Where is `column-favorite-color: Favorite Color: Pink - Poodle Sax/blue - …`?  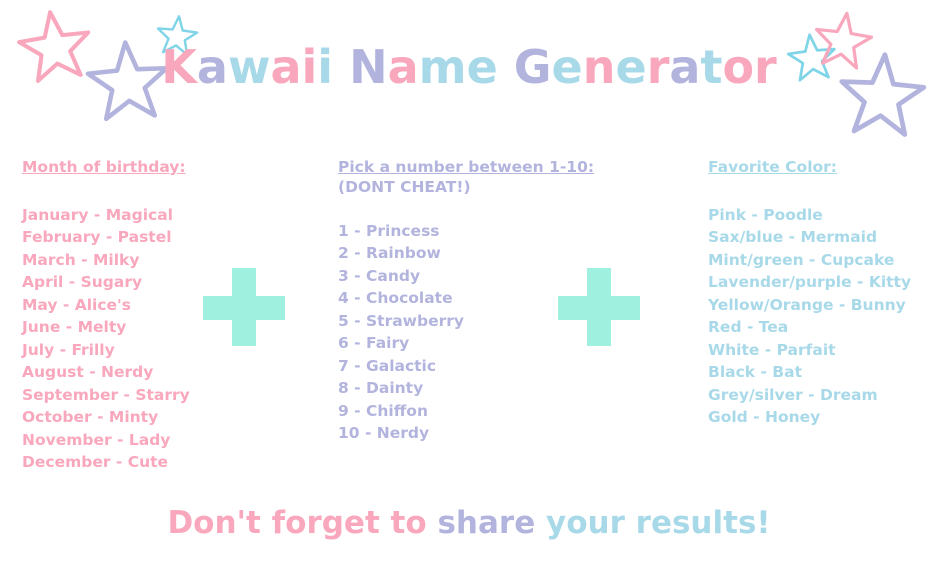
column-favorite-color: Favorite Color: Pink - Poodle Sax/blue - … is located at coordinates (809, 293).